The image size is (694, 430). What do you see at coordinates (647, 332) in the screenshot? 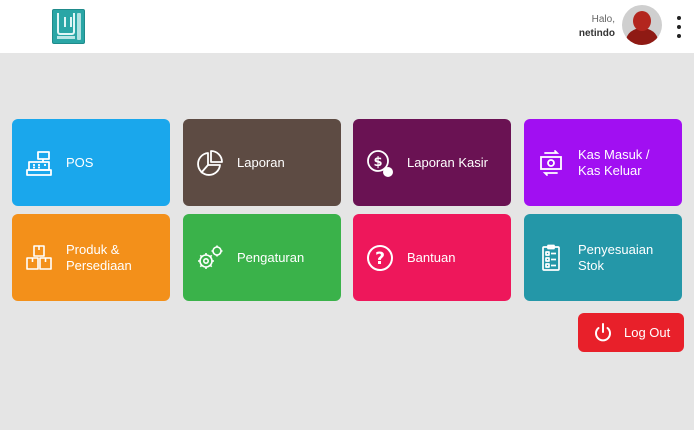
I see `logout-label: Log Out` at bounding box center [647, 332].